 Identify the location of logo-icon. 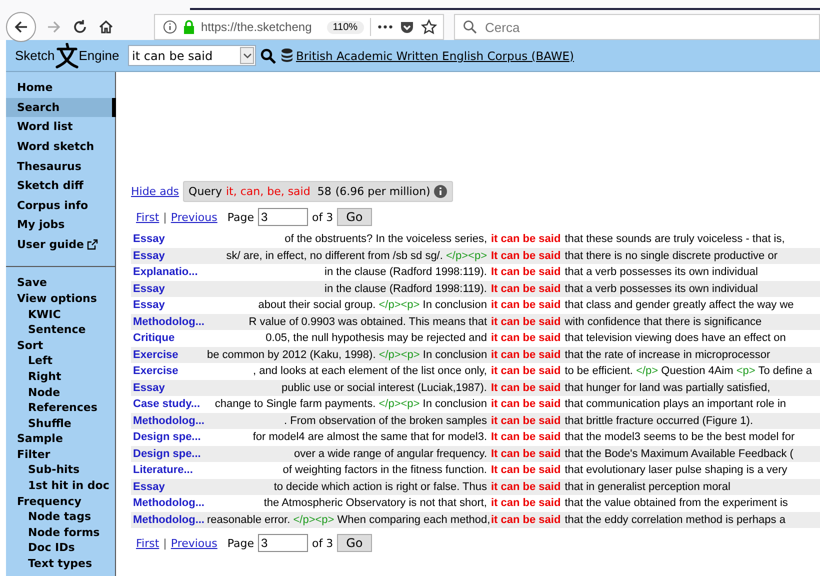
(66, 55).